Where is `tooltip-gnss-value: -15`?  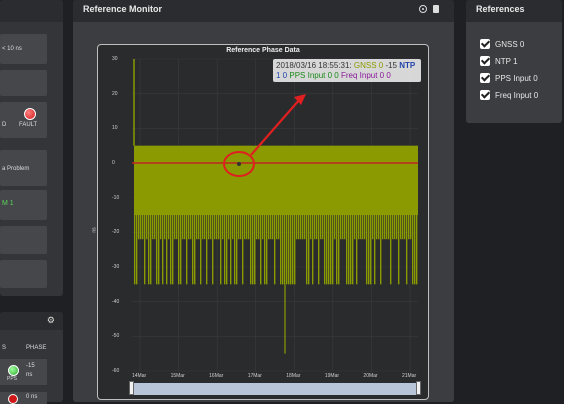 tooltip-gnss-value: -15 is located at coordinates (391, 65).